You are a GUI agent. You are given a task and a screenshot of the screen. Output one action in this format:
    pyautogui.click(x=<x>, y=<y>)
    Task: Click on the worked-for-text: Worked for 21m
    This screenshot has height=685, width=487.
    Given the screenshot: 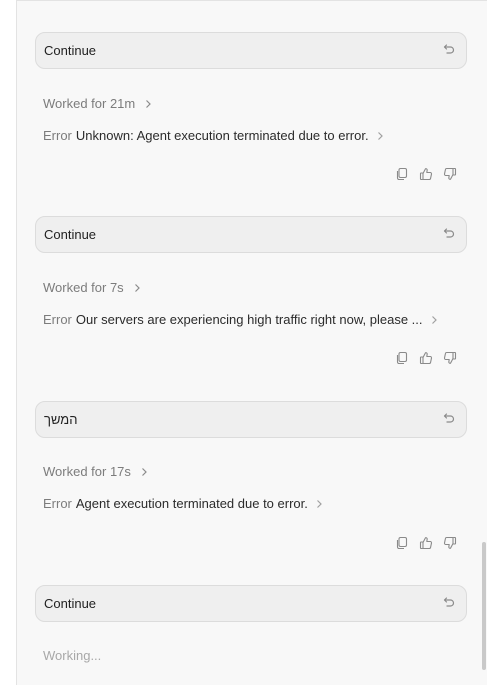 What is the action you would take?
    pyautogui.click(x=89, y=103)
    